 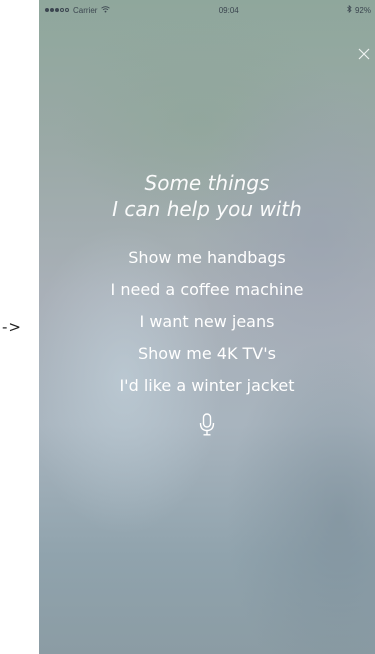 I want to click on carrier-label: Carrier, so click(x=85, y=10).